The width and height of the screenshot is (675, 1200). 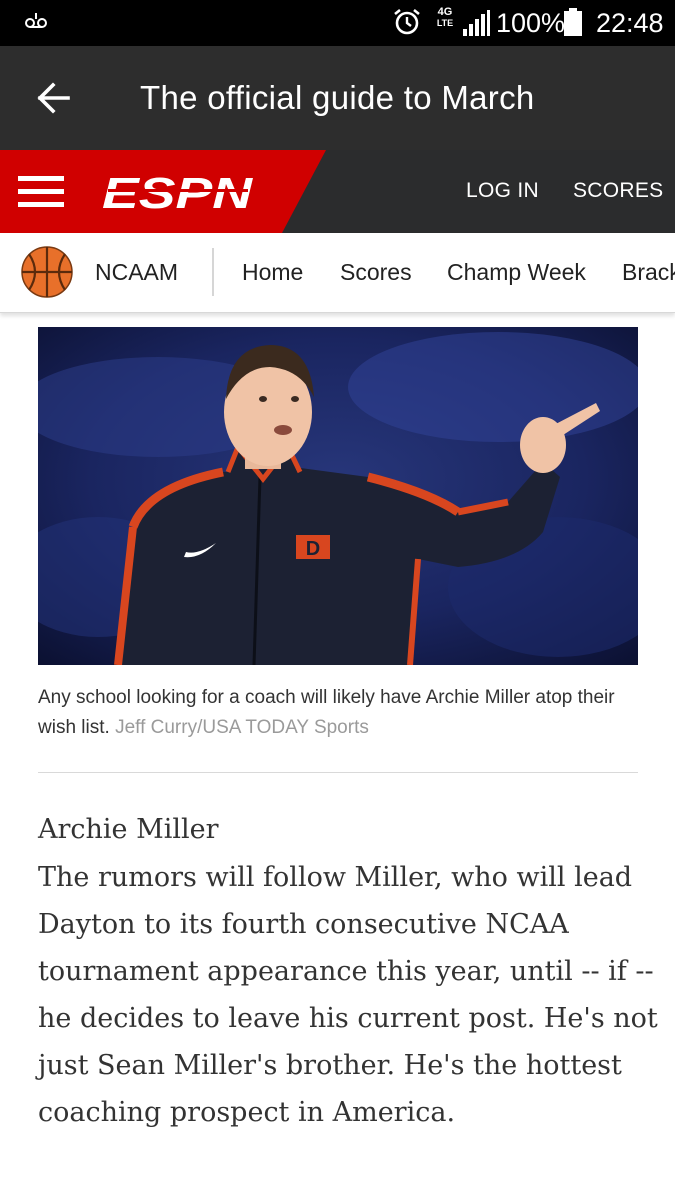 I want to click on app-bar: The official guide to March, so click(x=337, y=98).